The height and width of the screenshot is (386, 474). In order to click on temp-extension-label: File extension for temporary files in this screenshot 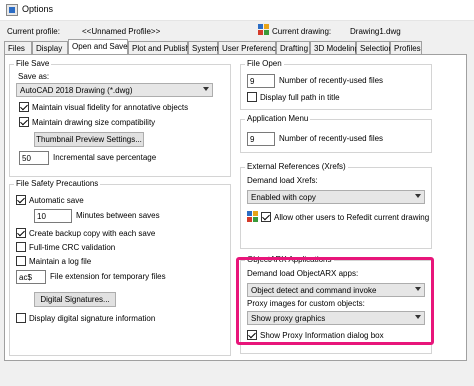, I will do `click(108, 276)`.